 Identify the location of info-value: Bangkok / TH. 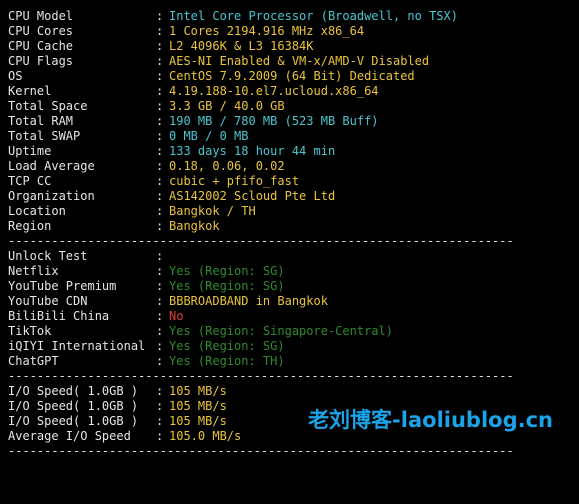
(212, 211).